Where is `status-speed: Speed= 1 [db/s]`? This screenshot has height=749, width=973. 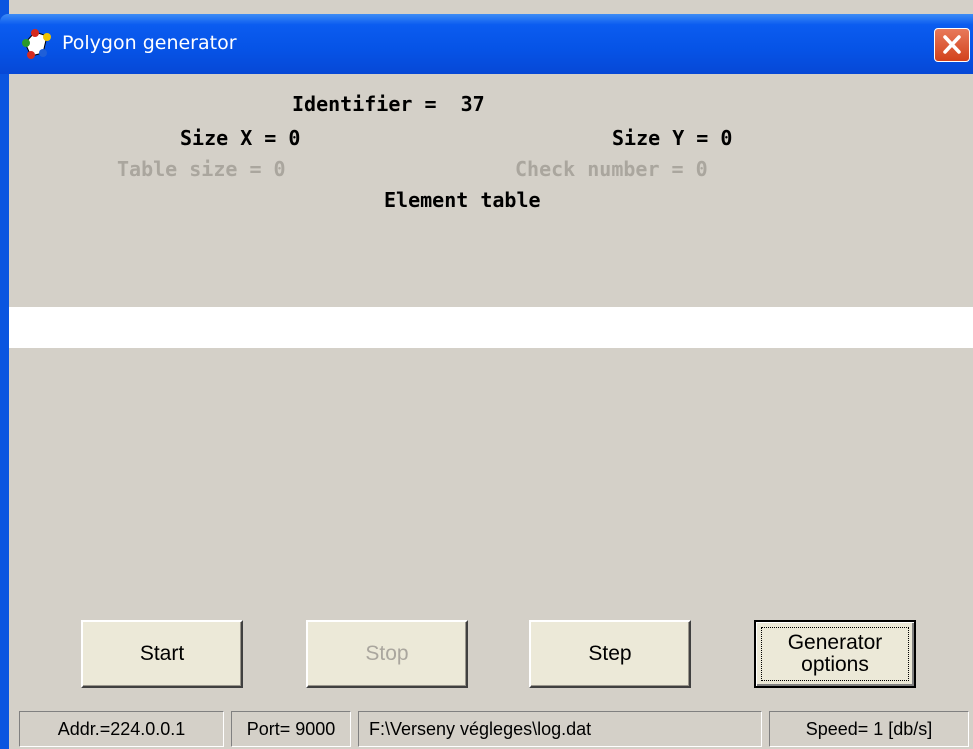 status-speed: Speed= 1 [db/s] is located at coordinates (869, 729).